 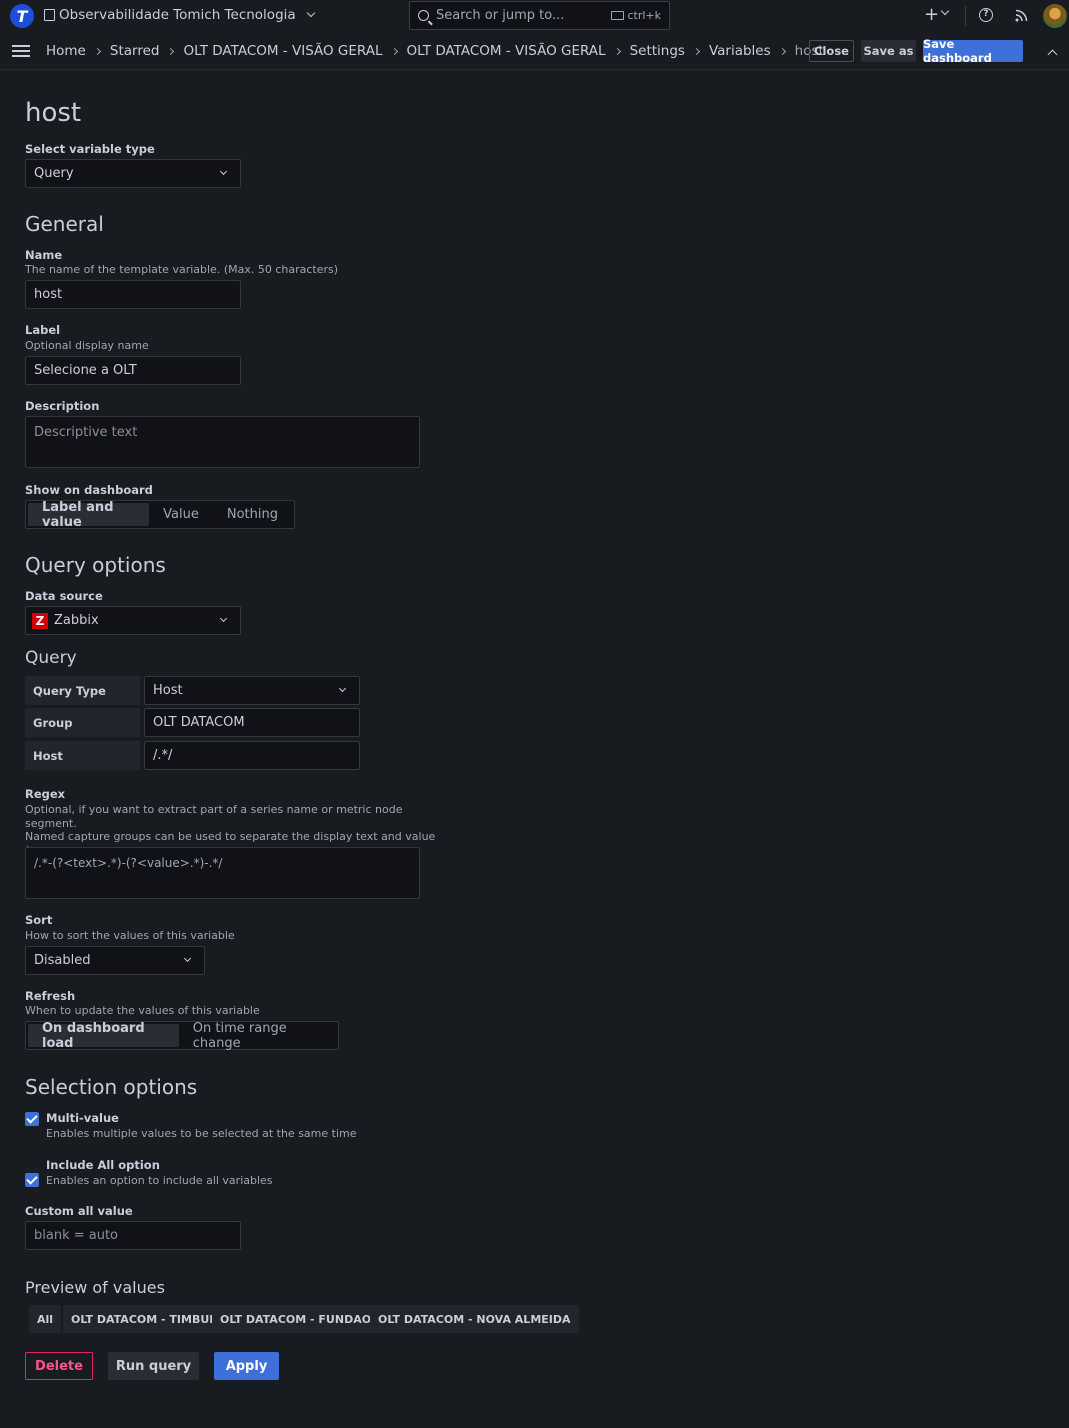 I want to click on option-value: Value, so click(x=181, y=514).